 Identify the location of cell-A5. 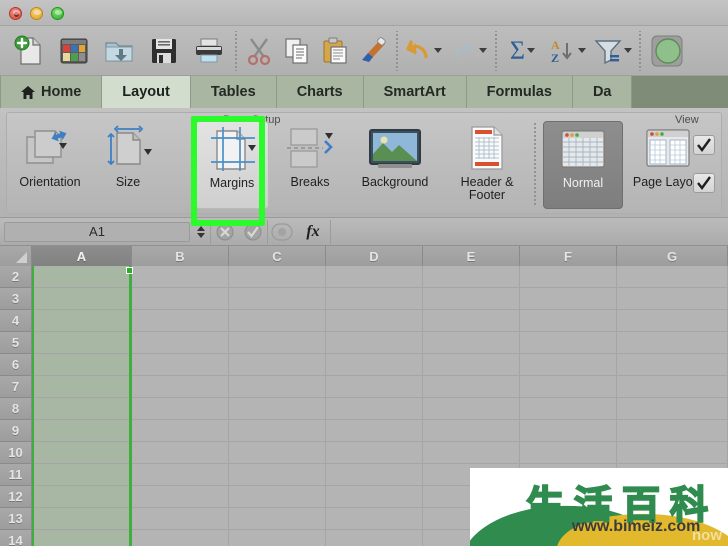
(82, 343).